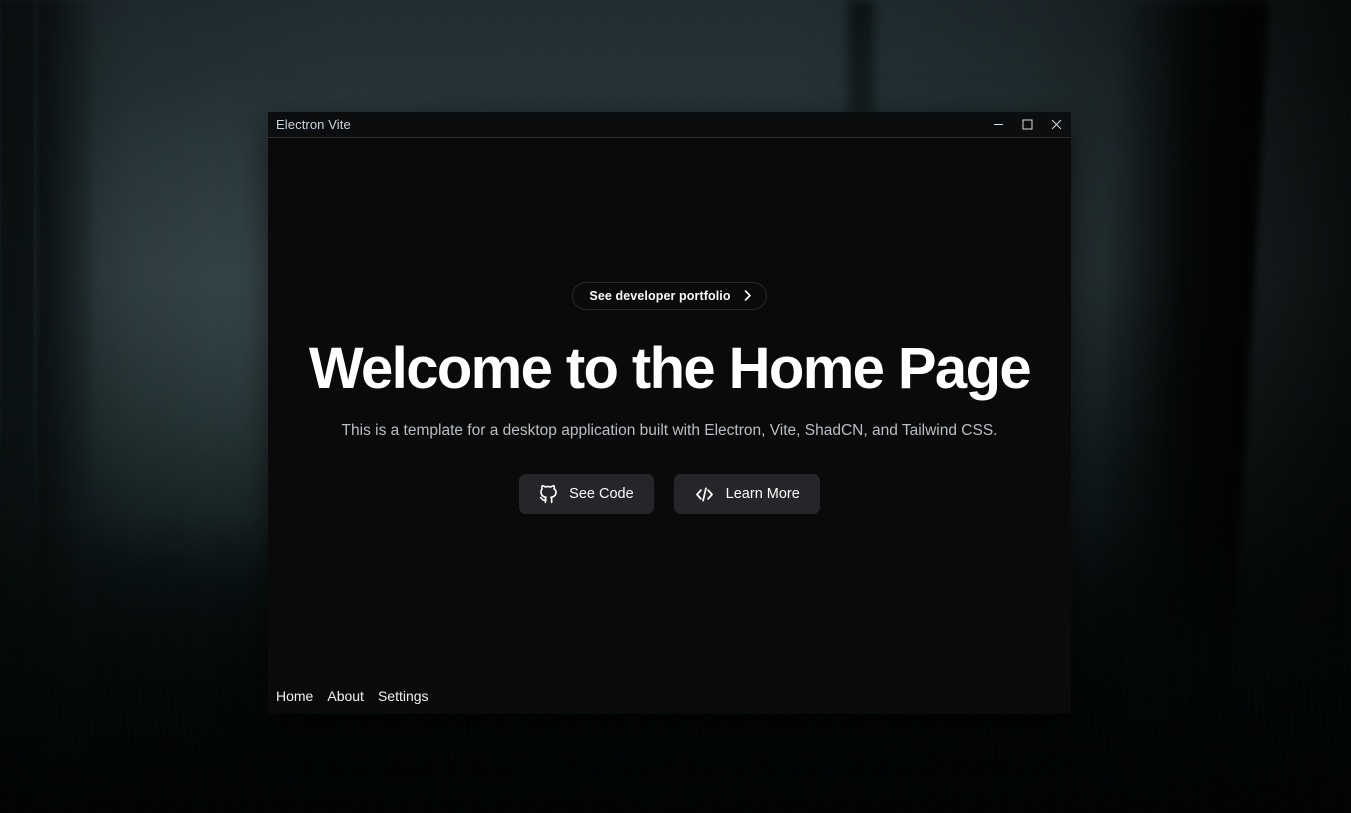  I want to click on window-titlebar: Electron Vite, so click(669, 125).